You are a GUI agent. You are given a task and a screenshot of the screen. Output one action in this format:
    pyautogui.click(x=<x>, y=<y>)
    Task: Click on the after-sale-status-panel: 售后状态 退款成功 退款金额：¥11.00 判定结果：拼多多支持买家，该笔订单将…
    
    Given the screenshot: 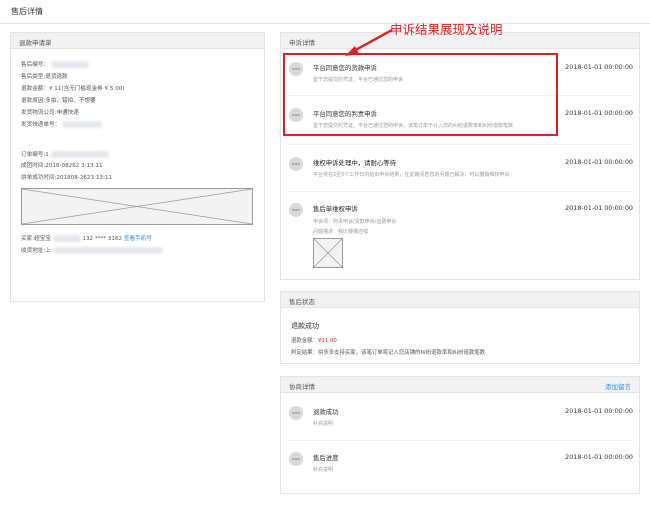 What is the action you would take?
    pyautogui.click(x=460, y=327)
    